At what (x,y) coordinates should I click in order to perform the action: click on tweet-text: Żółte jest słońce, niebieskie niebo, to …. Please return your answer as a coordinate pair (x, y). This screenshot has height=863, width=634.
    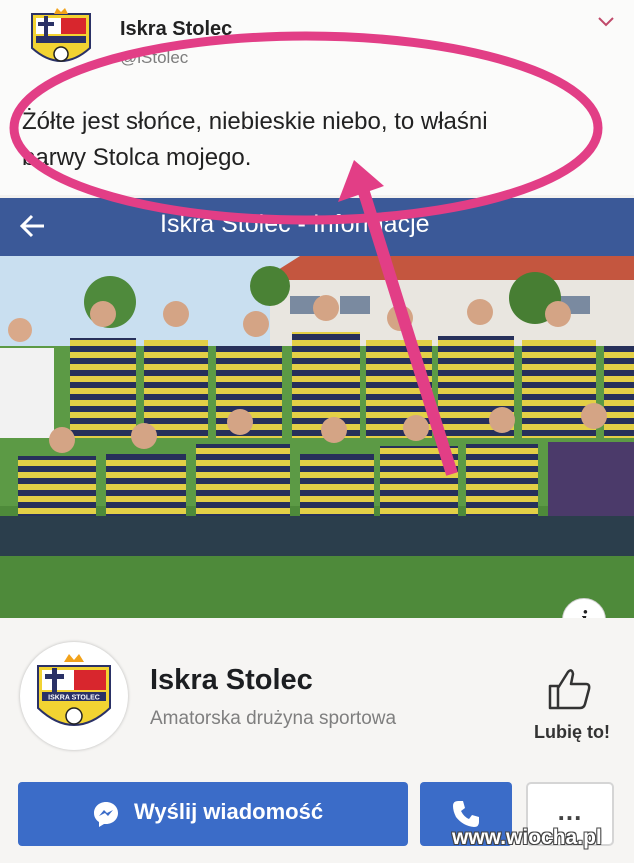
    Looking at the image, I should click on (255, 139).